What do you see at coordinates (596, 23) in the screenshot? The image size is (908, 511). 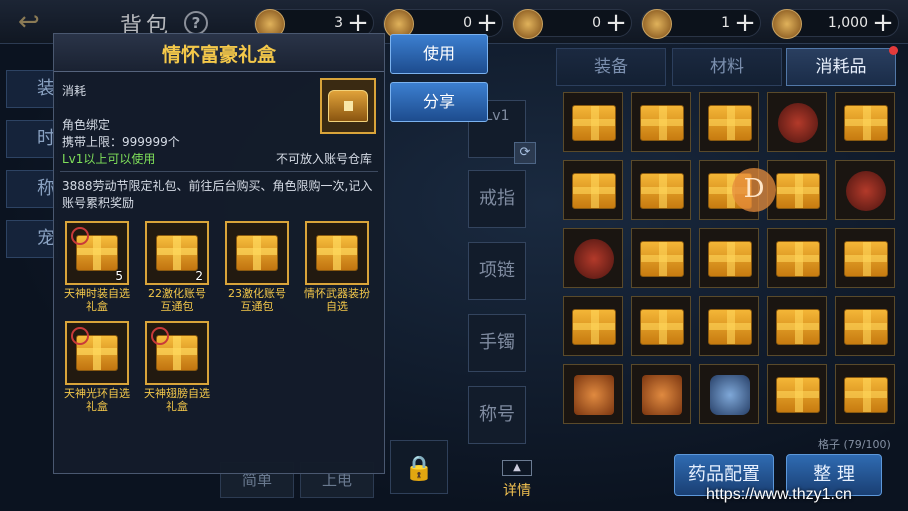 I see `currency-value: 0` at bounding box center [596, 23].